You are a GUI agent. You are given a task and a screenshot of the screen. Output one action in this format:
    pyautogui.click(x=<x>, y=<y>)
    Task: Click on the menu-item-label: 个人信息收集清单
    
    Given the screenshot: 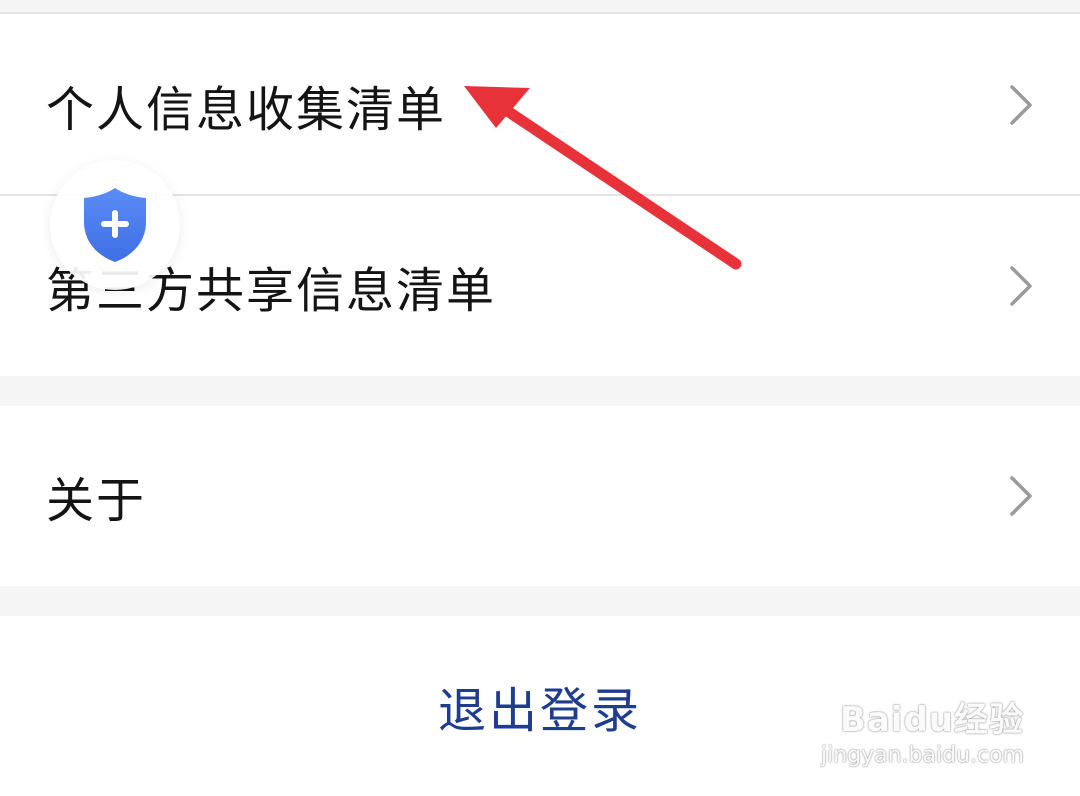 What is the action you would take?
    pyautogui.click(x=246, y=110)
    